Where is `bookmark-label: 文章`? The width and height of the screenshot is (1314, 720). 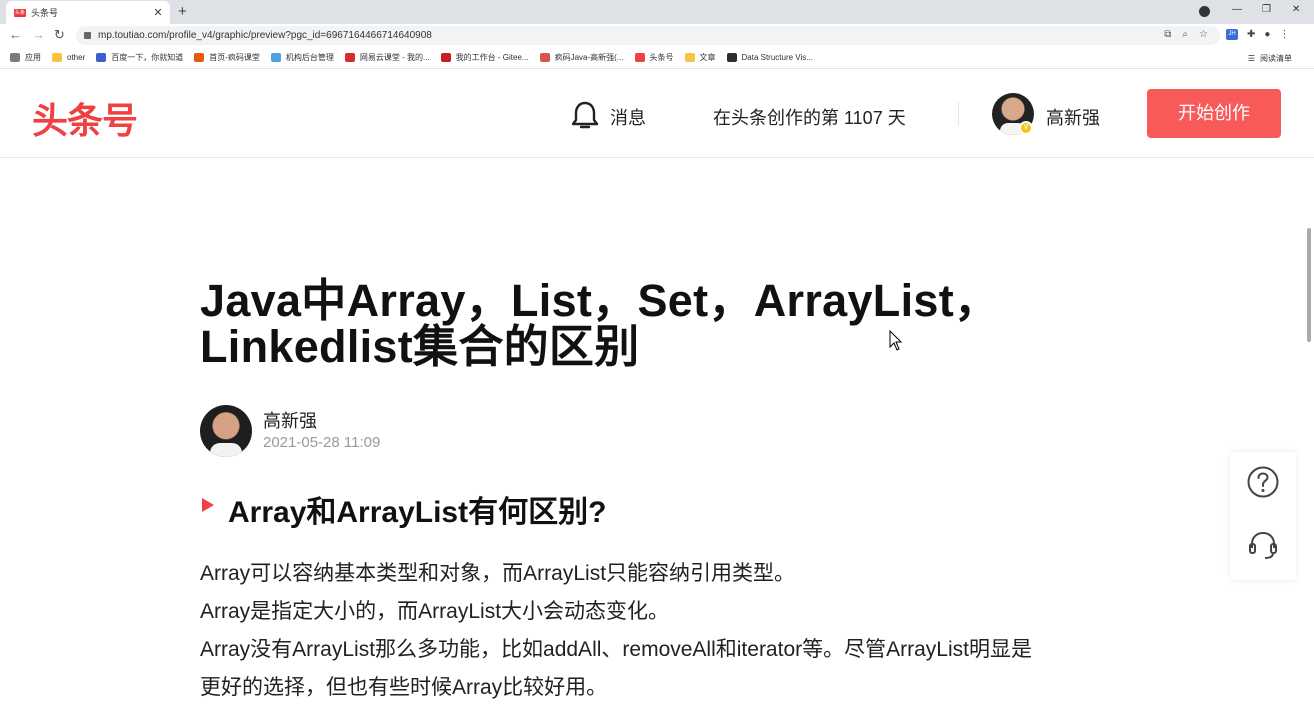
bookmark-label: 文章 is located at coordinates (707, 57).